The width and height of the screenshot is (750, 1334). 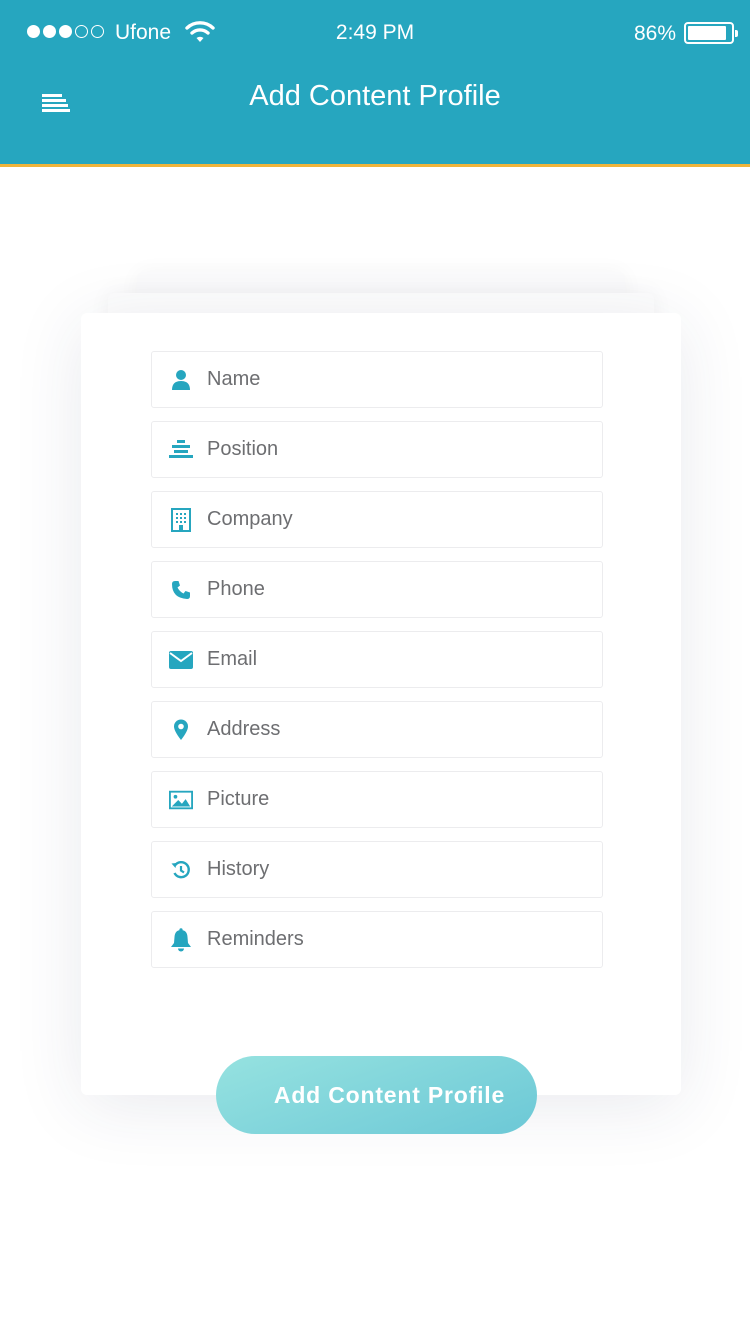 What do you see at coordinates (375, 33) in the screenshot?
I see `status-bar: Ufone 2:49 PM 86%` at bounding box center [375, 33].